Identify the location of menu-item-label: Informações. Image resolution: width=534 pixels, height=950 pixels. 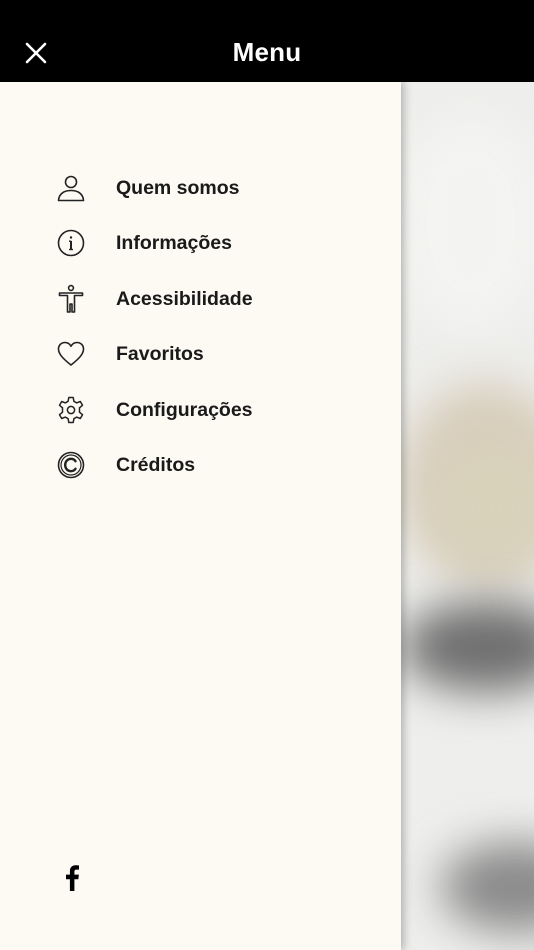
(174, 242).